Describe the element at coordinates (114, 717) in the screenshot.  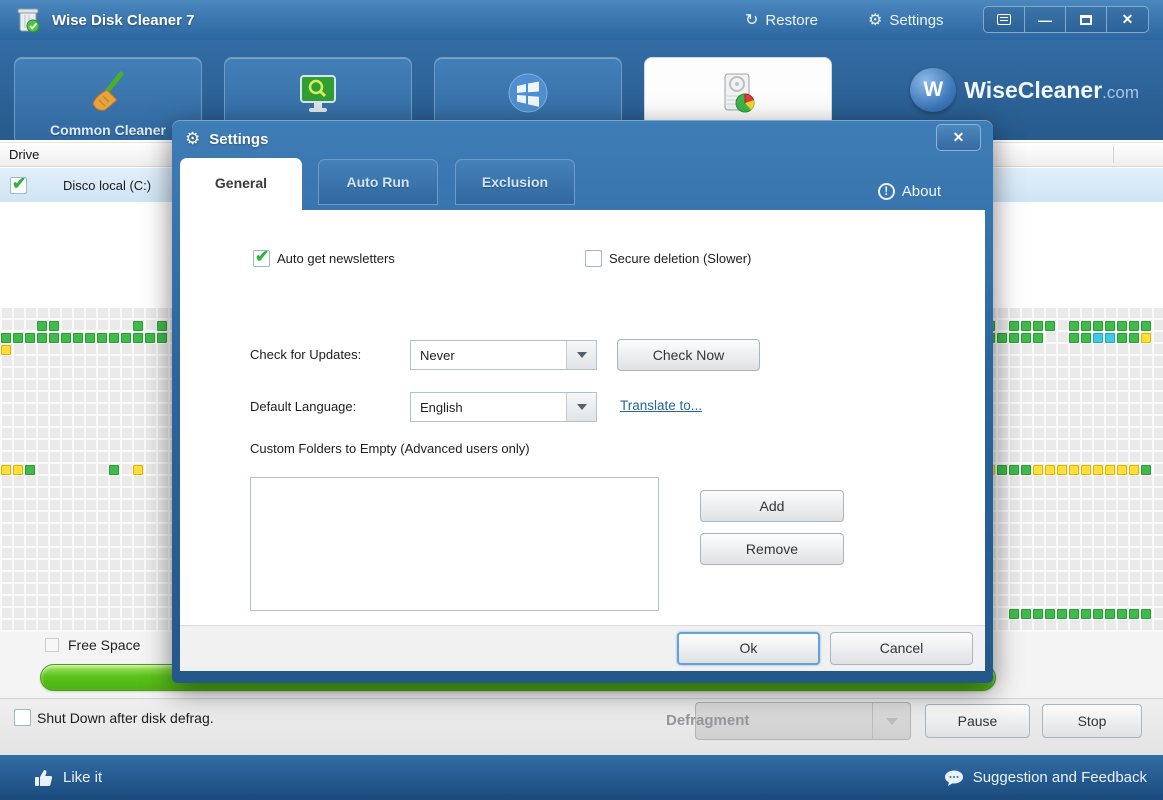
I see `shutdown-option: Shut Down after disk defrag.` at that location.